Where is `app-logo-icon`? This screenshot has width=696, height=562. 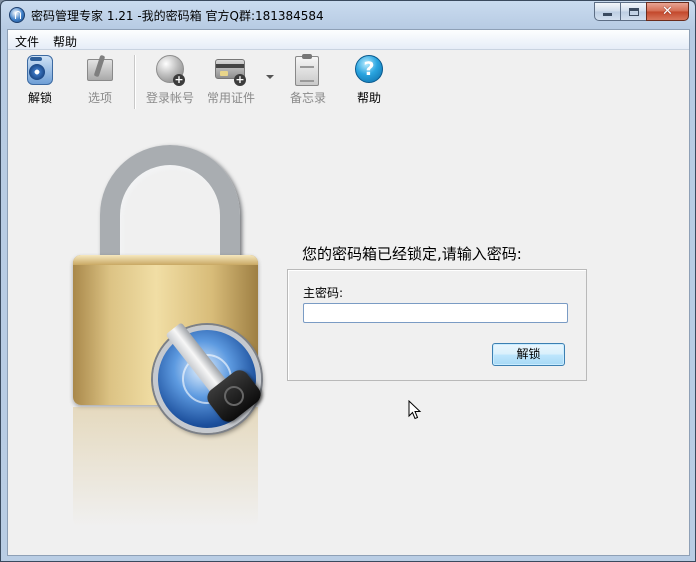
app-logo-icon is located at coordinates (17, 15).